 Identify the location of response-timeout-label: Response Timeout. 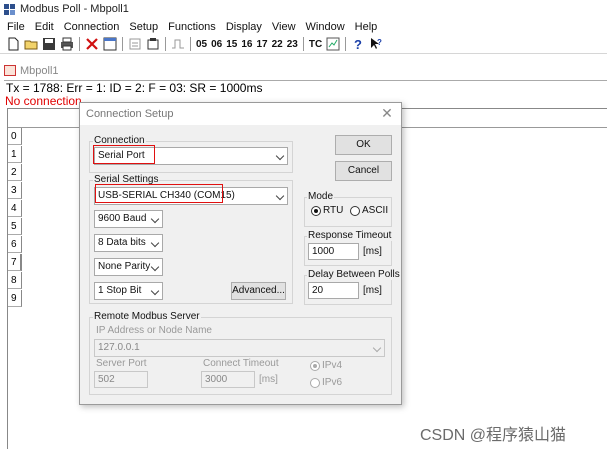
(350, 235).